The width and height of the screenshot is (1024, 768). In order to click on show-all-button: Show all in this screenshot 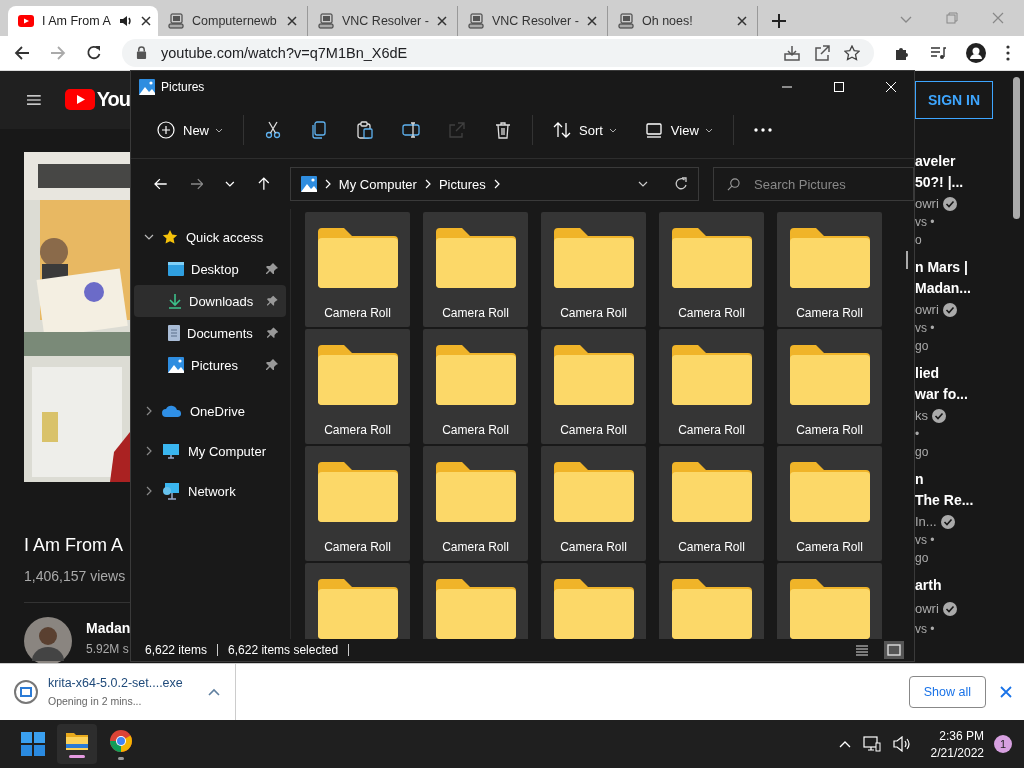, I will do `click(947, 691)`.